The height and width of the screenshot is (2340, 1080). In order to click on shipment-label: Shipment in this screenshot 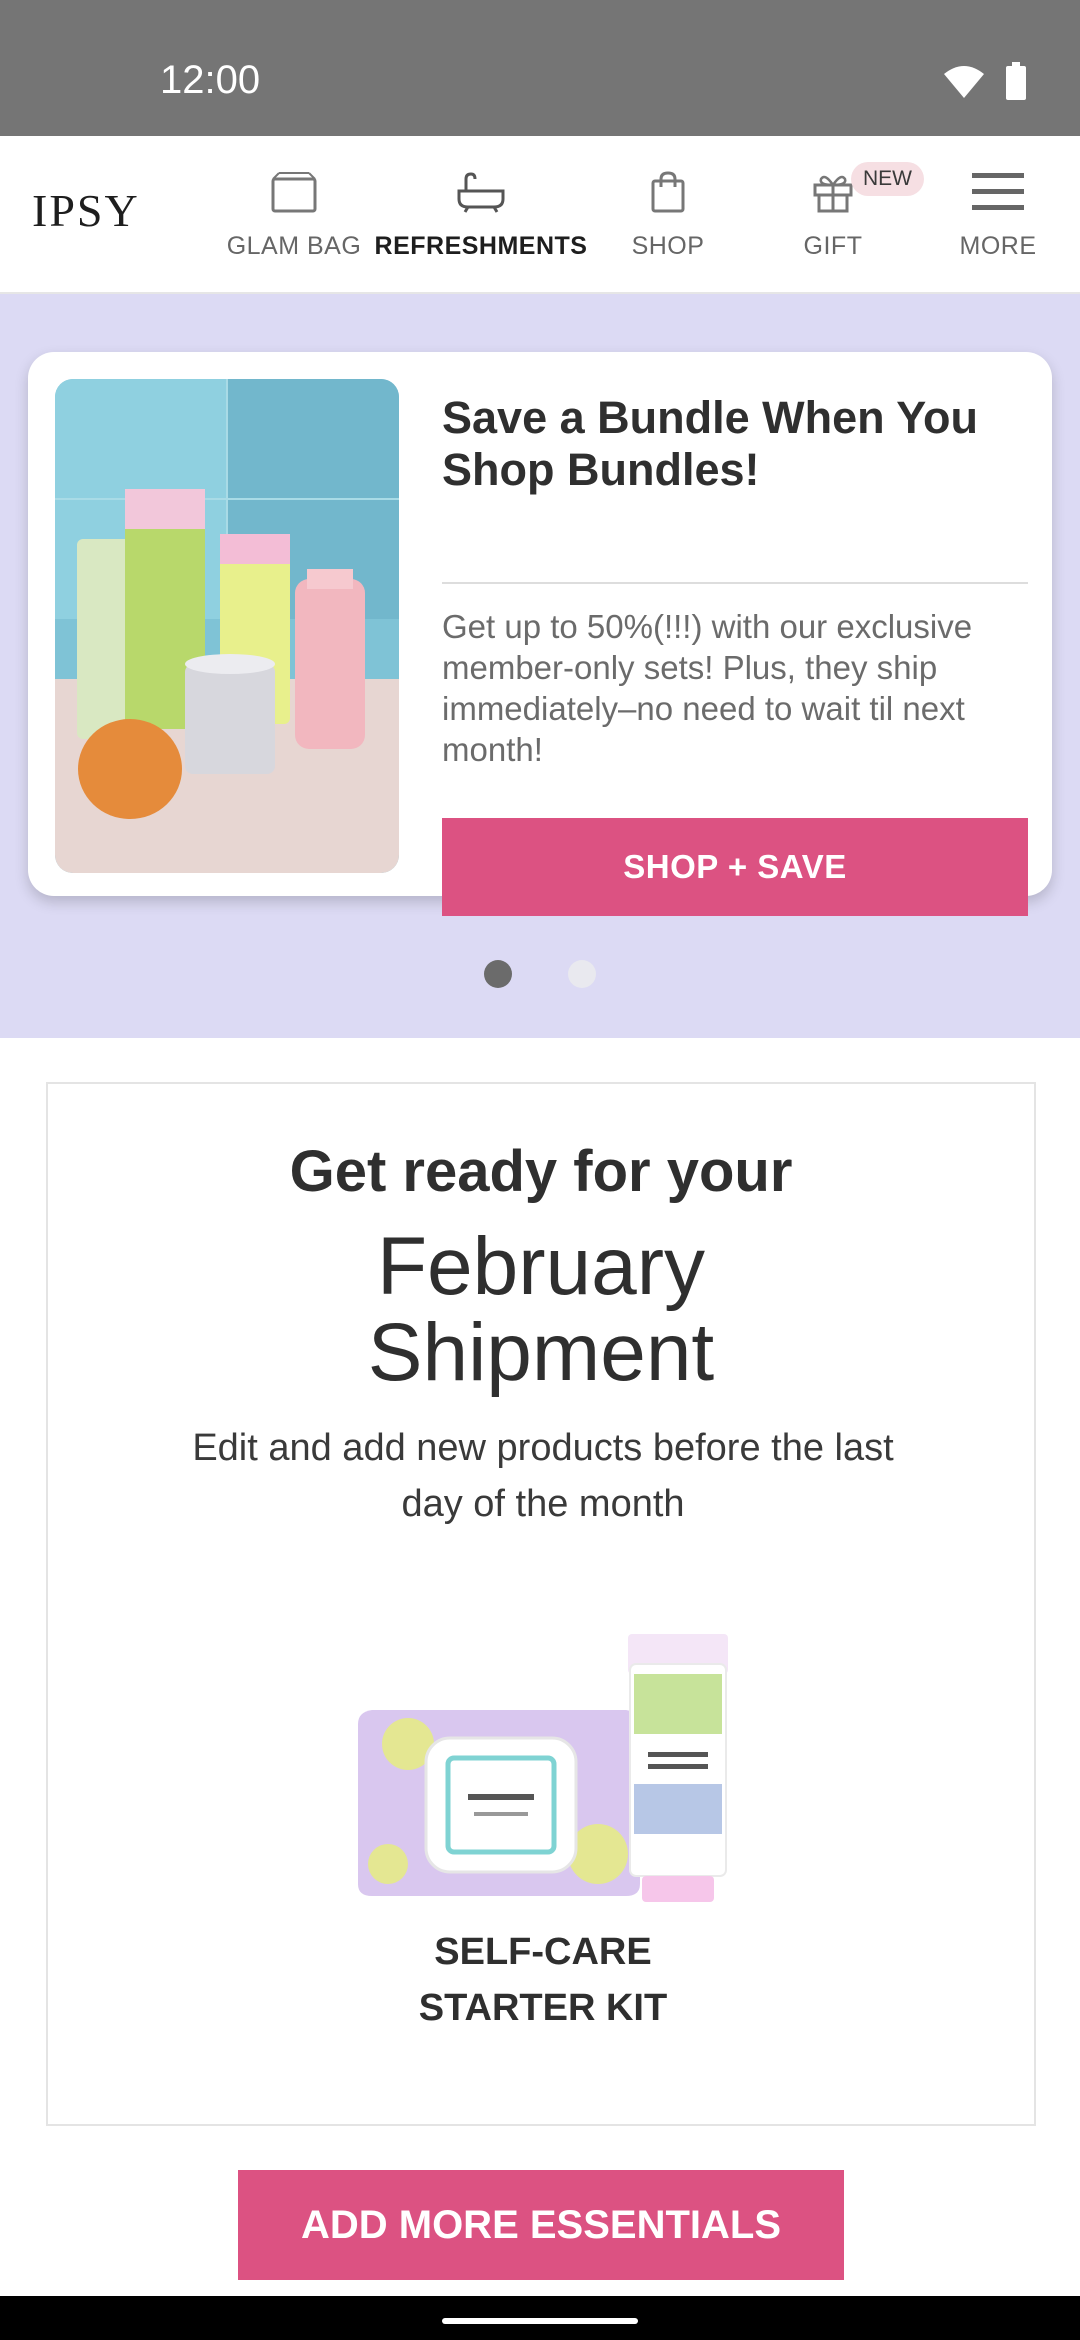, I will do `click(541, 1352)`.